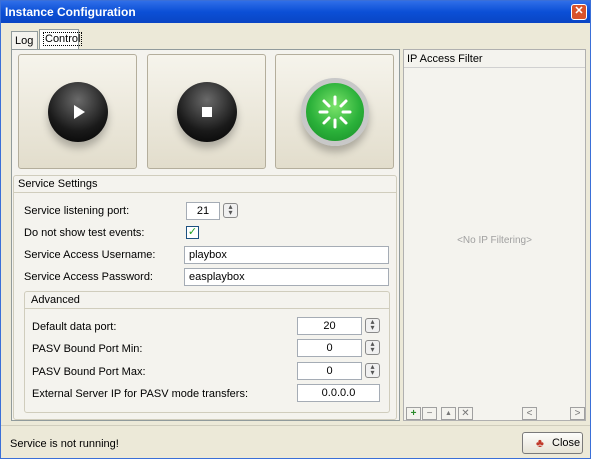  What do you see at coordinates (465, 413) in the screenshot?
I see `delete-filter-icon: ✕` at bounding box center [465, 413].